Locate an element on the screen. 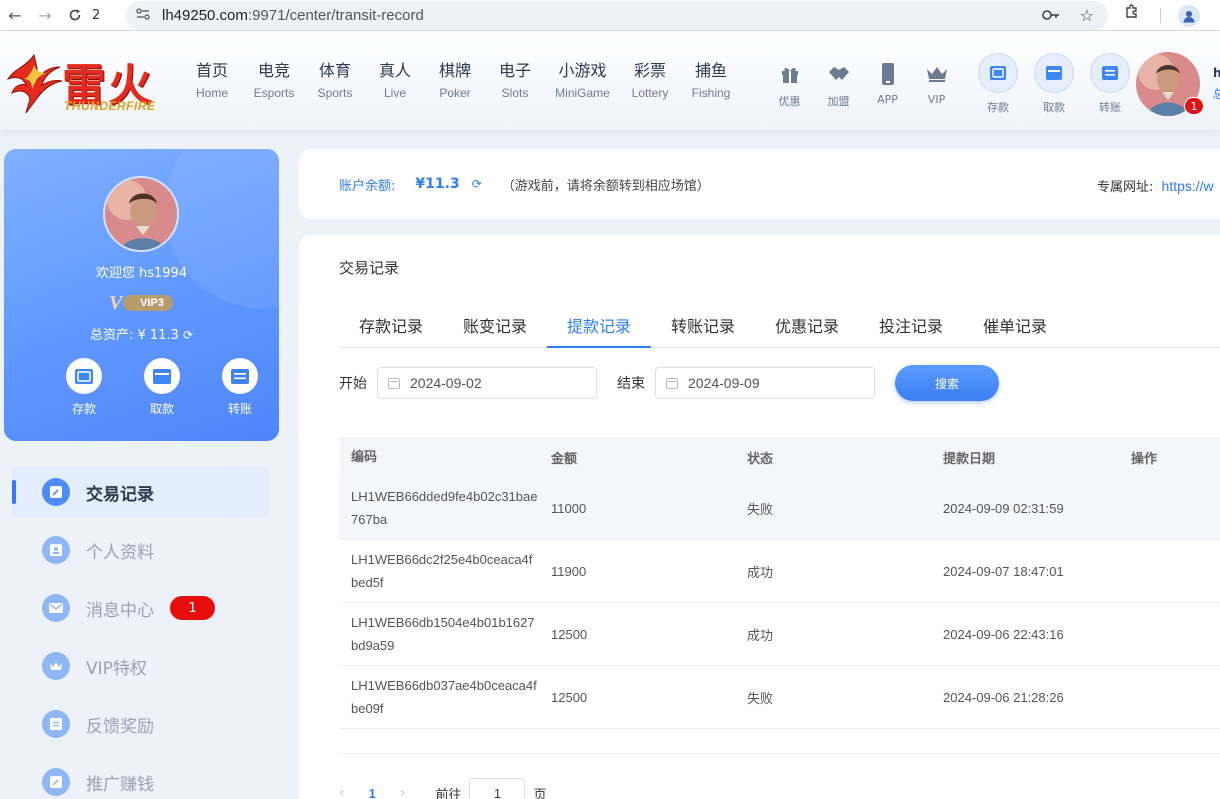  nav-lottery: 彩票 Lottery is located at coordinates (650, 80).